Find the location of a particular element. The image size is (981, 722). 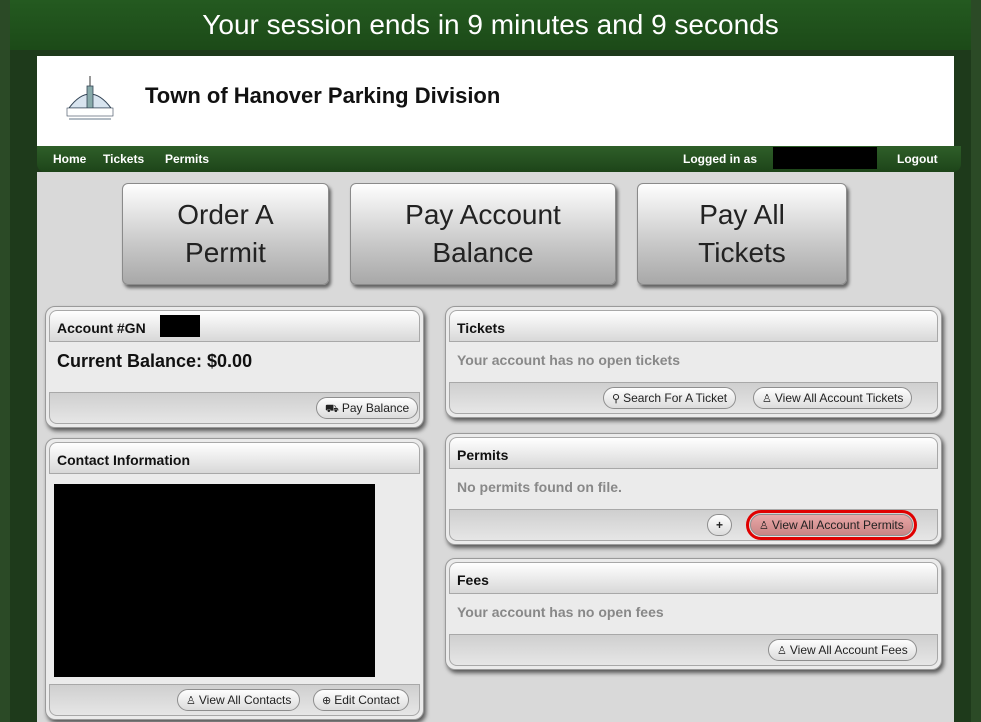

logout-link: Logout is located at coordinates (917, 159).